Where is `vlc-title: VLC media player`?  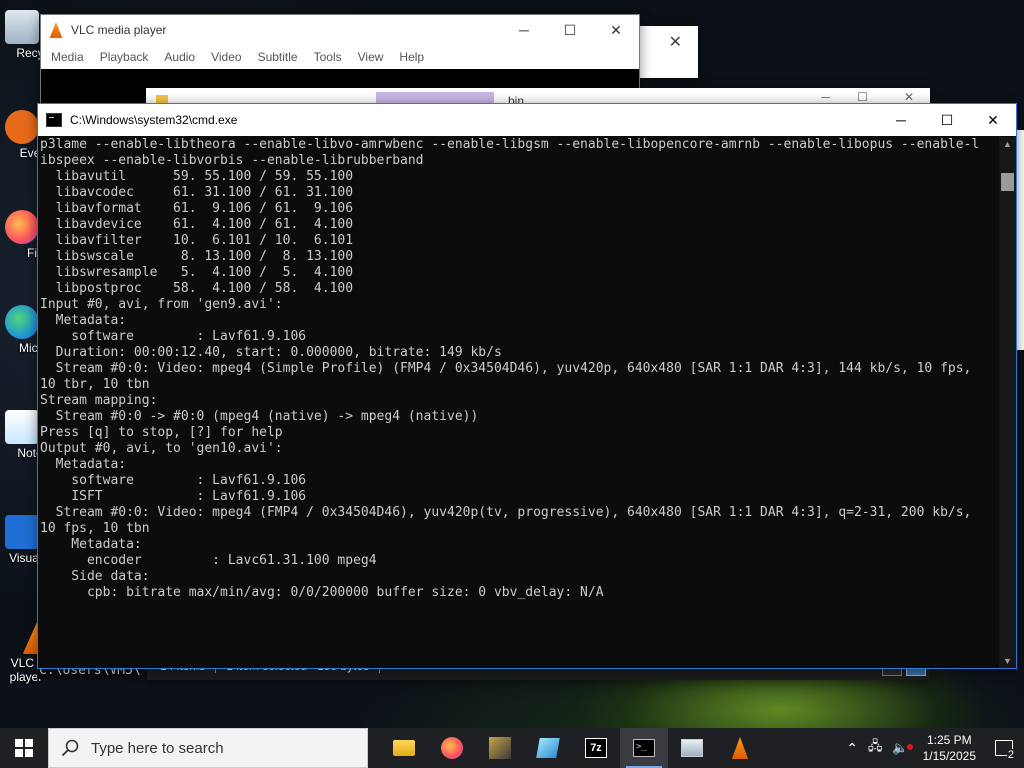 vlc-title: VLC media player is located at coordinates (119, 30).